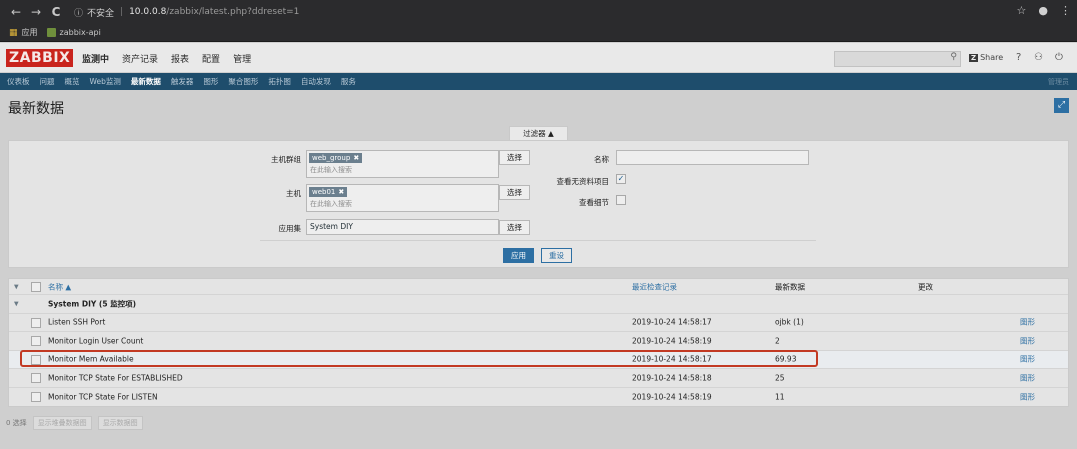 The image size is (1077, 449). What do you see at coordinates (51, 32) in the screenshot?
I see `favicon-icon` at bounding box center [51, 32].